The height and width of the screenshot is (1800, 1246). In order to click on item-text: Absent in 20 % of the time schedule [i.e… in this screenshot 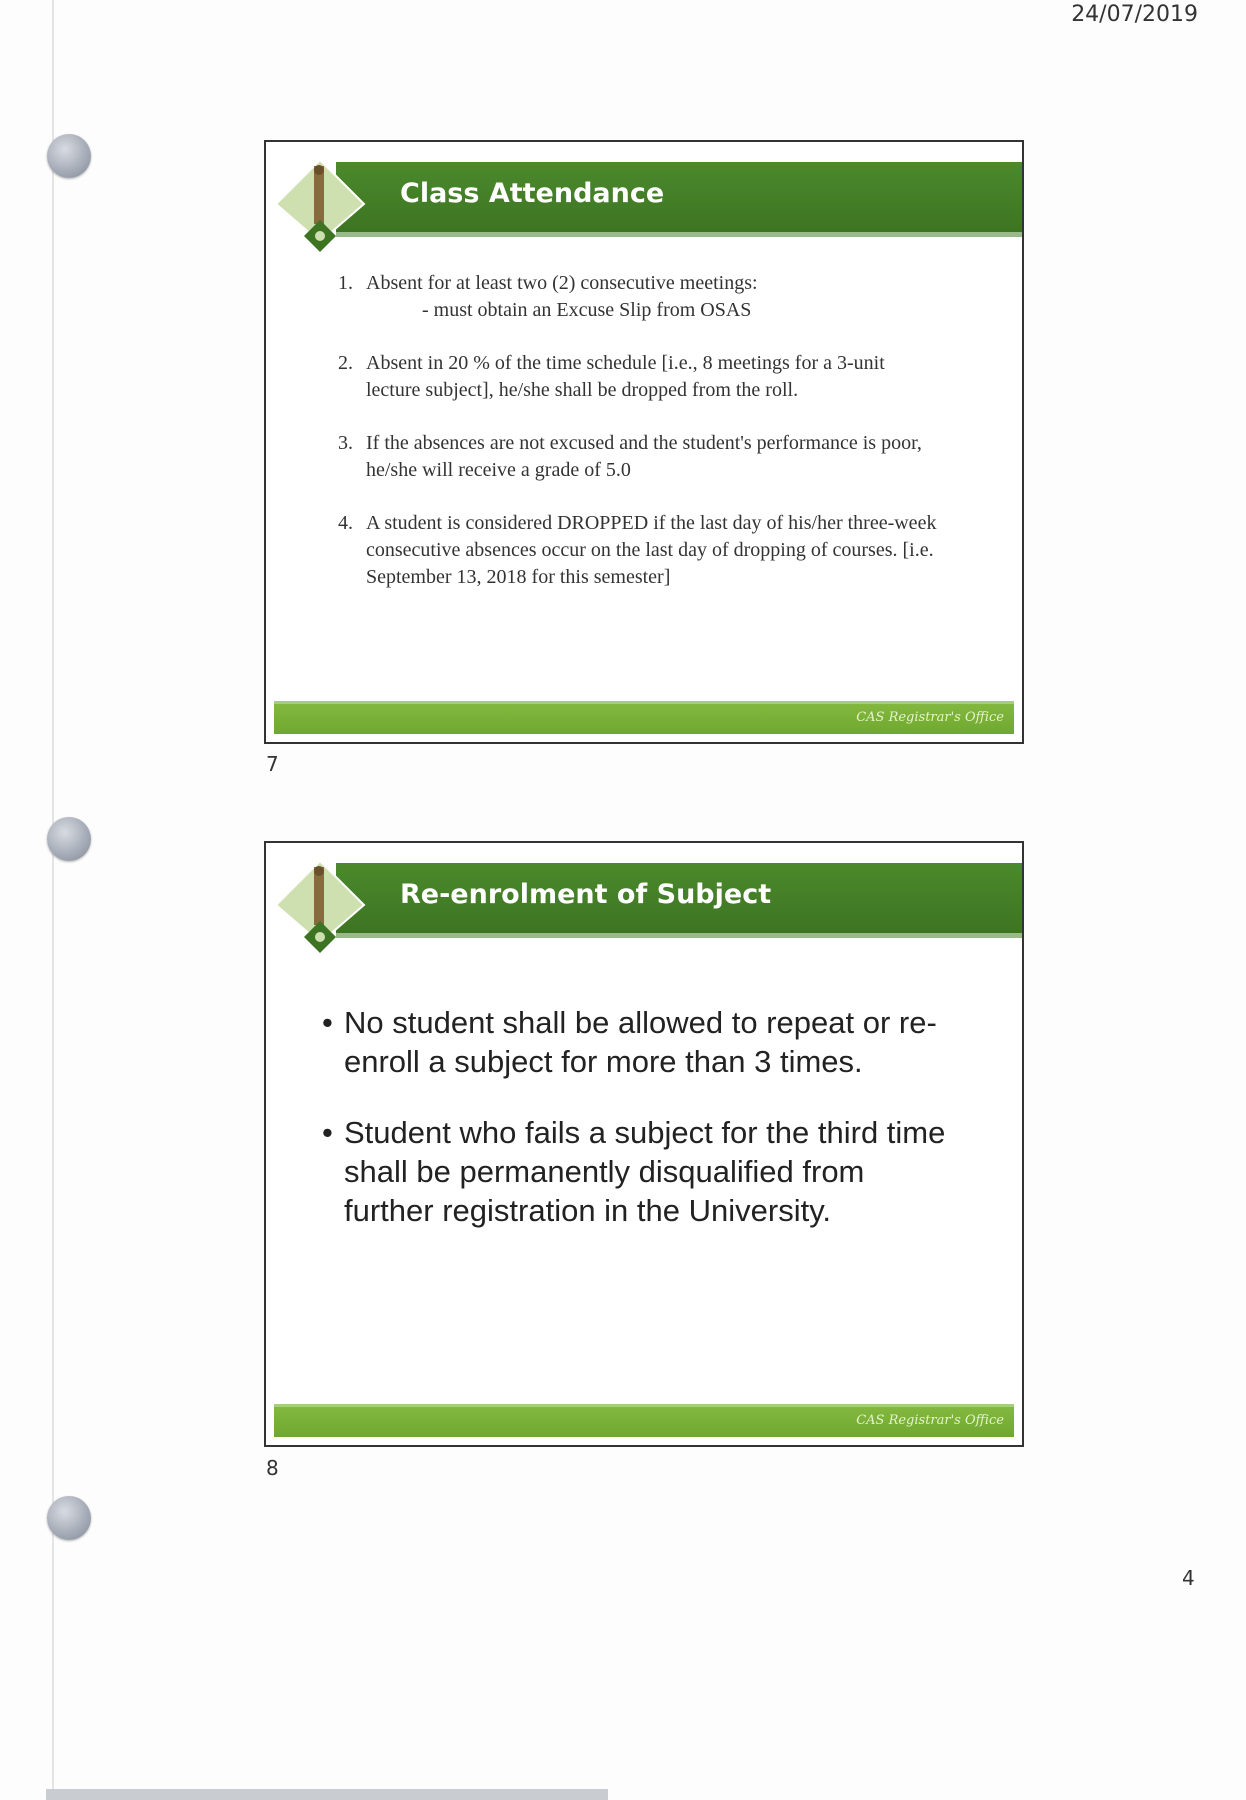, I will do `click(625, 376)`.